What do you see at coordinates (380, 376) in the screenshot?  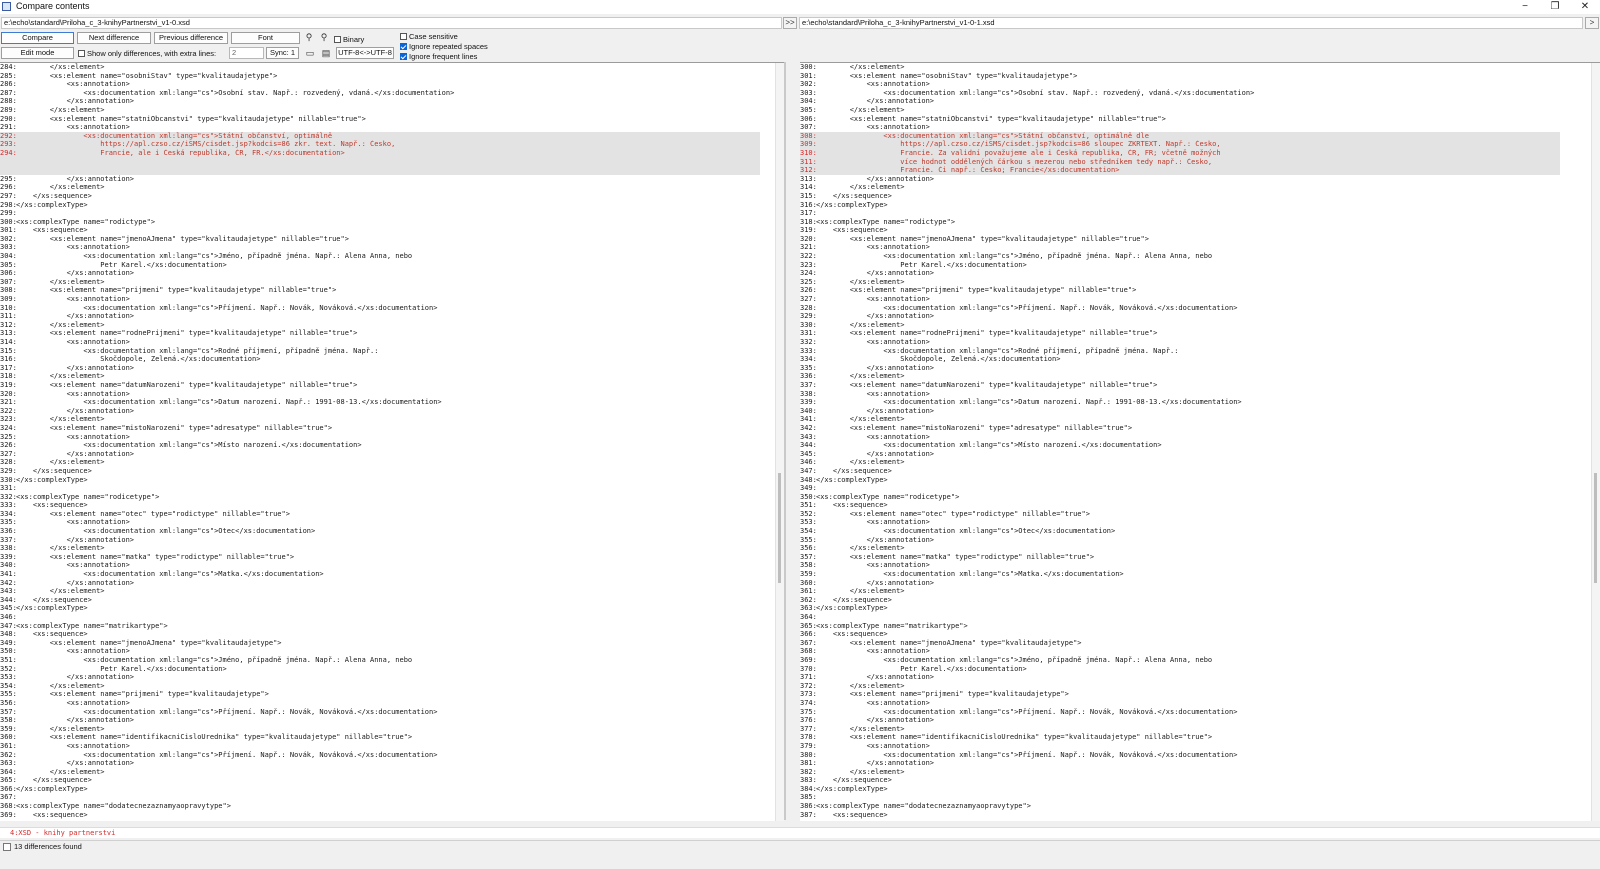 I see `code-line: 318: </xs:element>` at bounding box center [380, 376].